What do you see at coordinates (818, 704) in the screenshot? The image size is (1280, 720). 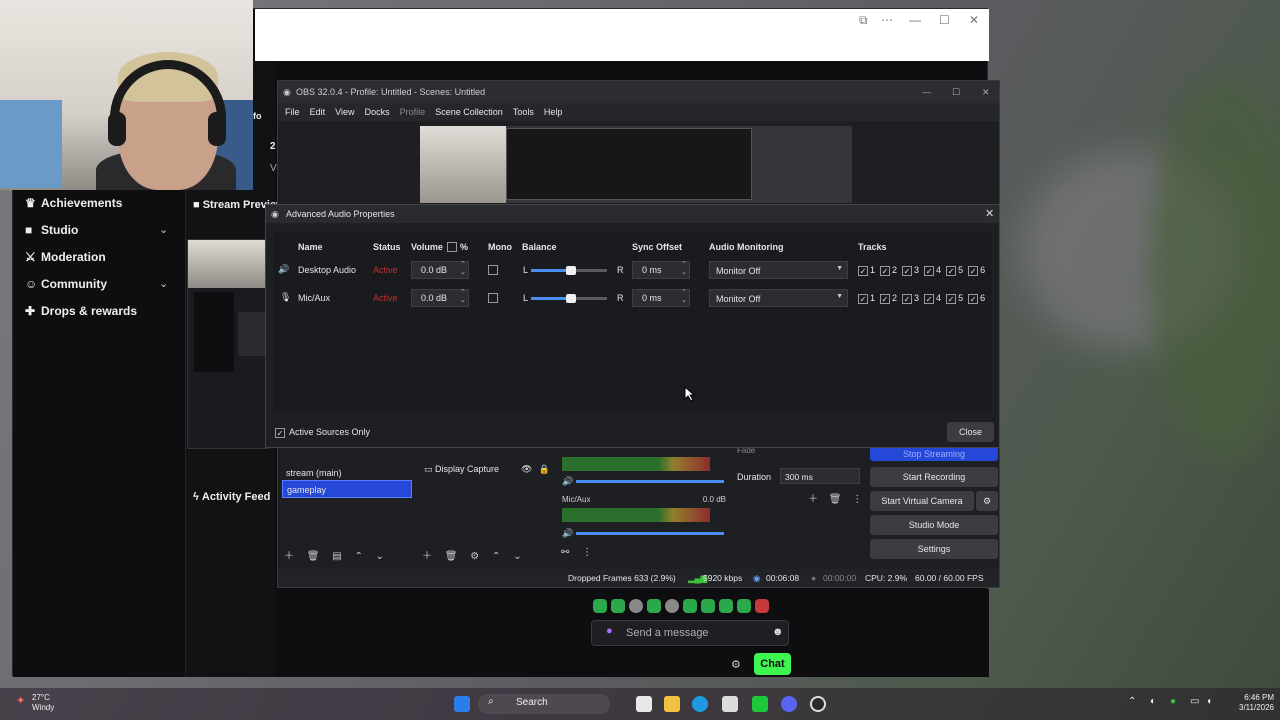 I see `obs-icon` at bounding box center [818, 704].